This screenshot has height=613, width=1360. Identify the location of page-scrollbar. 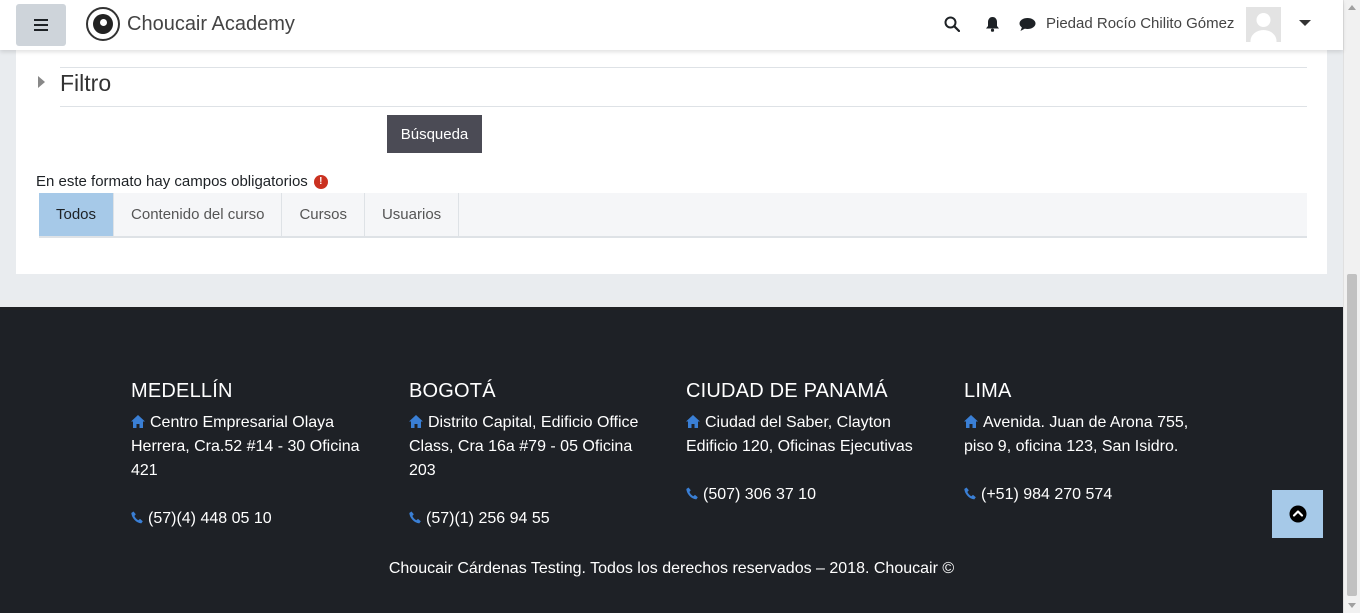
(1351, 306).